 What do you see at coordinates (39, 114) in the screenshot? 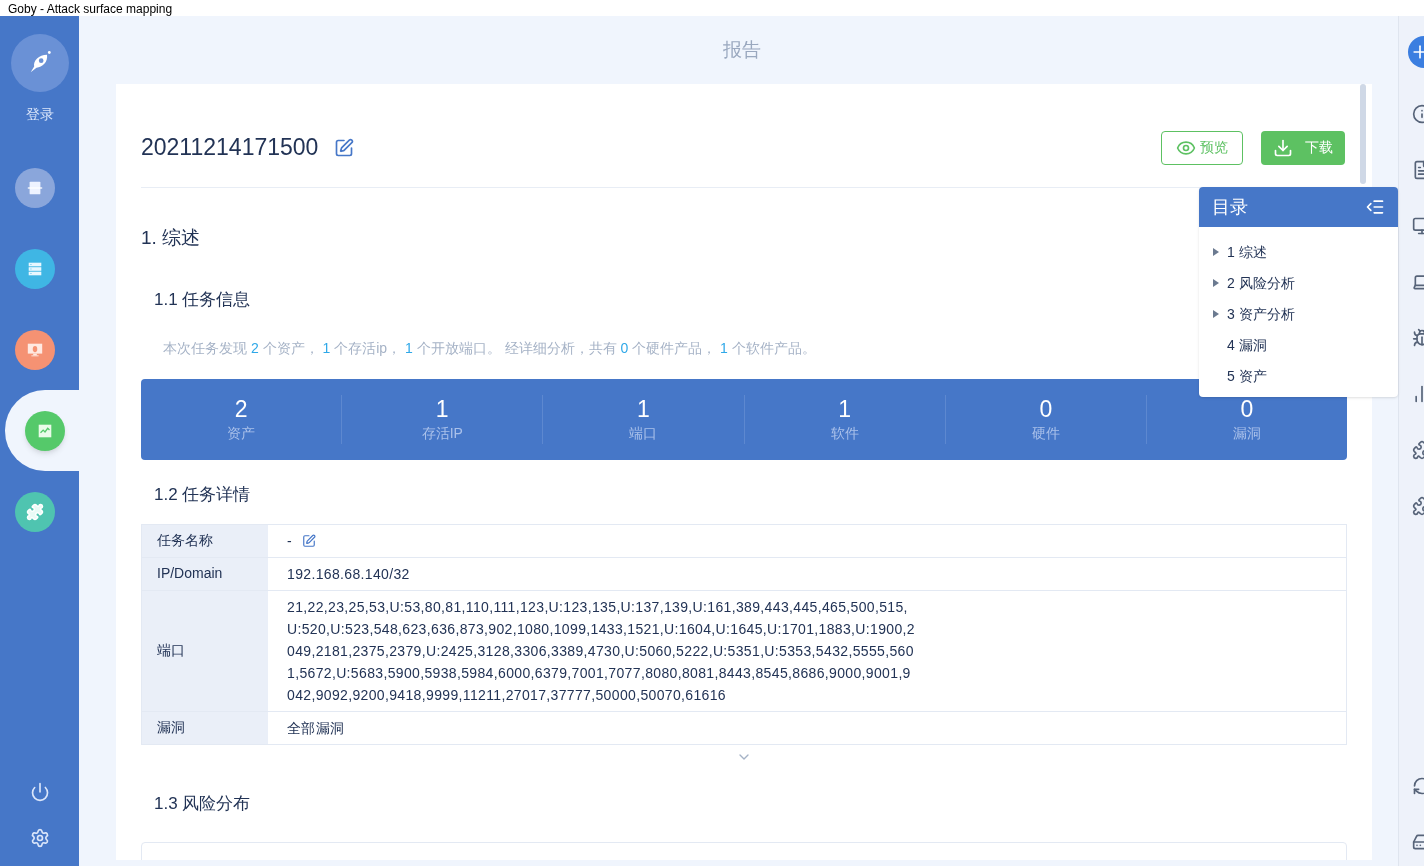
I see `login-link: 登录` at bounding box center [39, 114].